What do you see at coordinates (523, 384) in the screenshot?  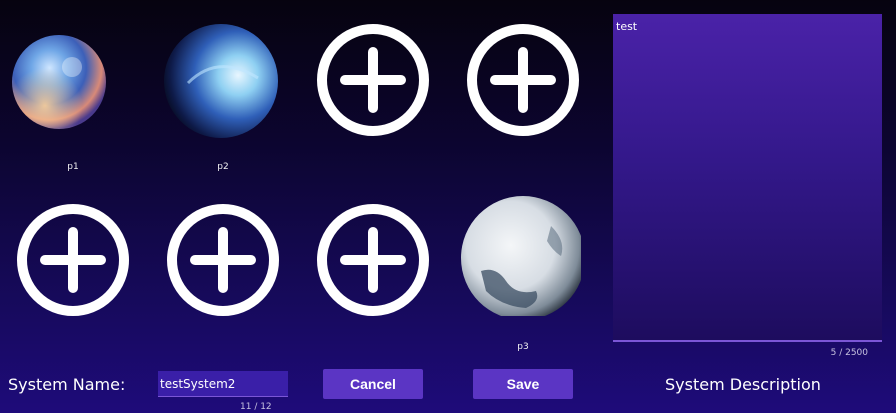 I see `save-button: Save` at bounding box center [523, 384].